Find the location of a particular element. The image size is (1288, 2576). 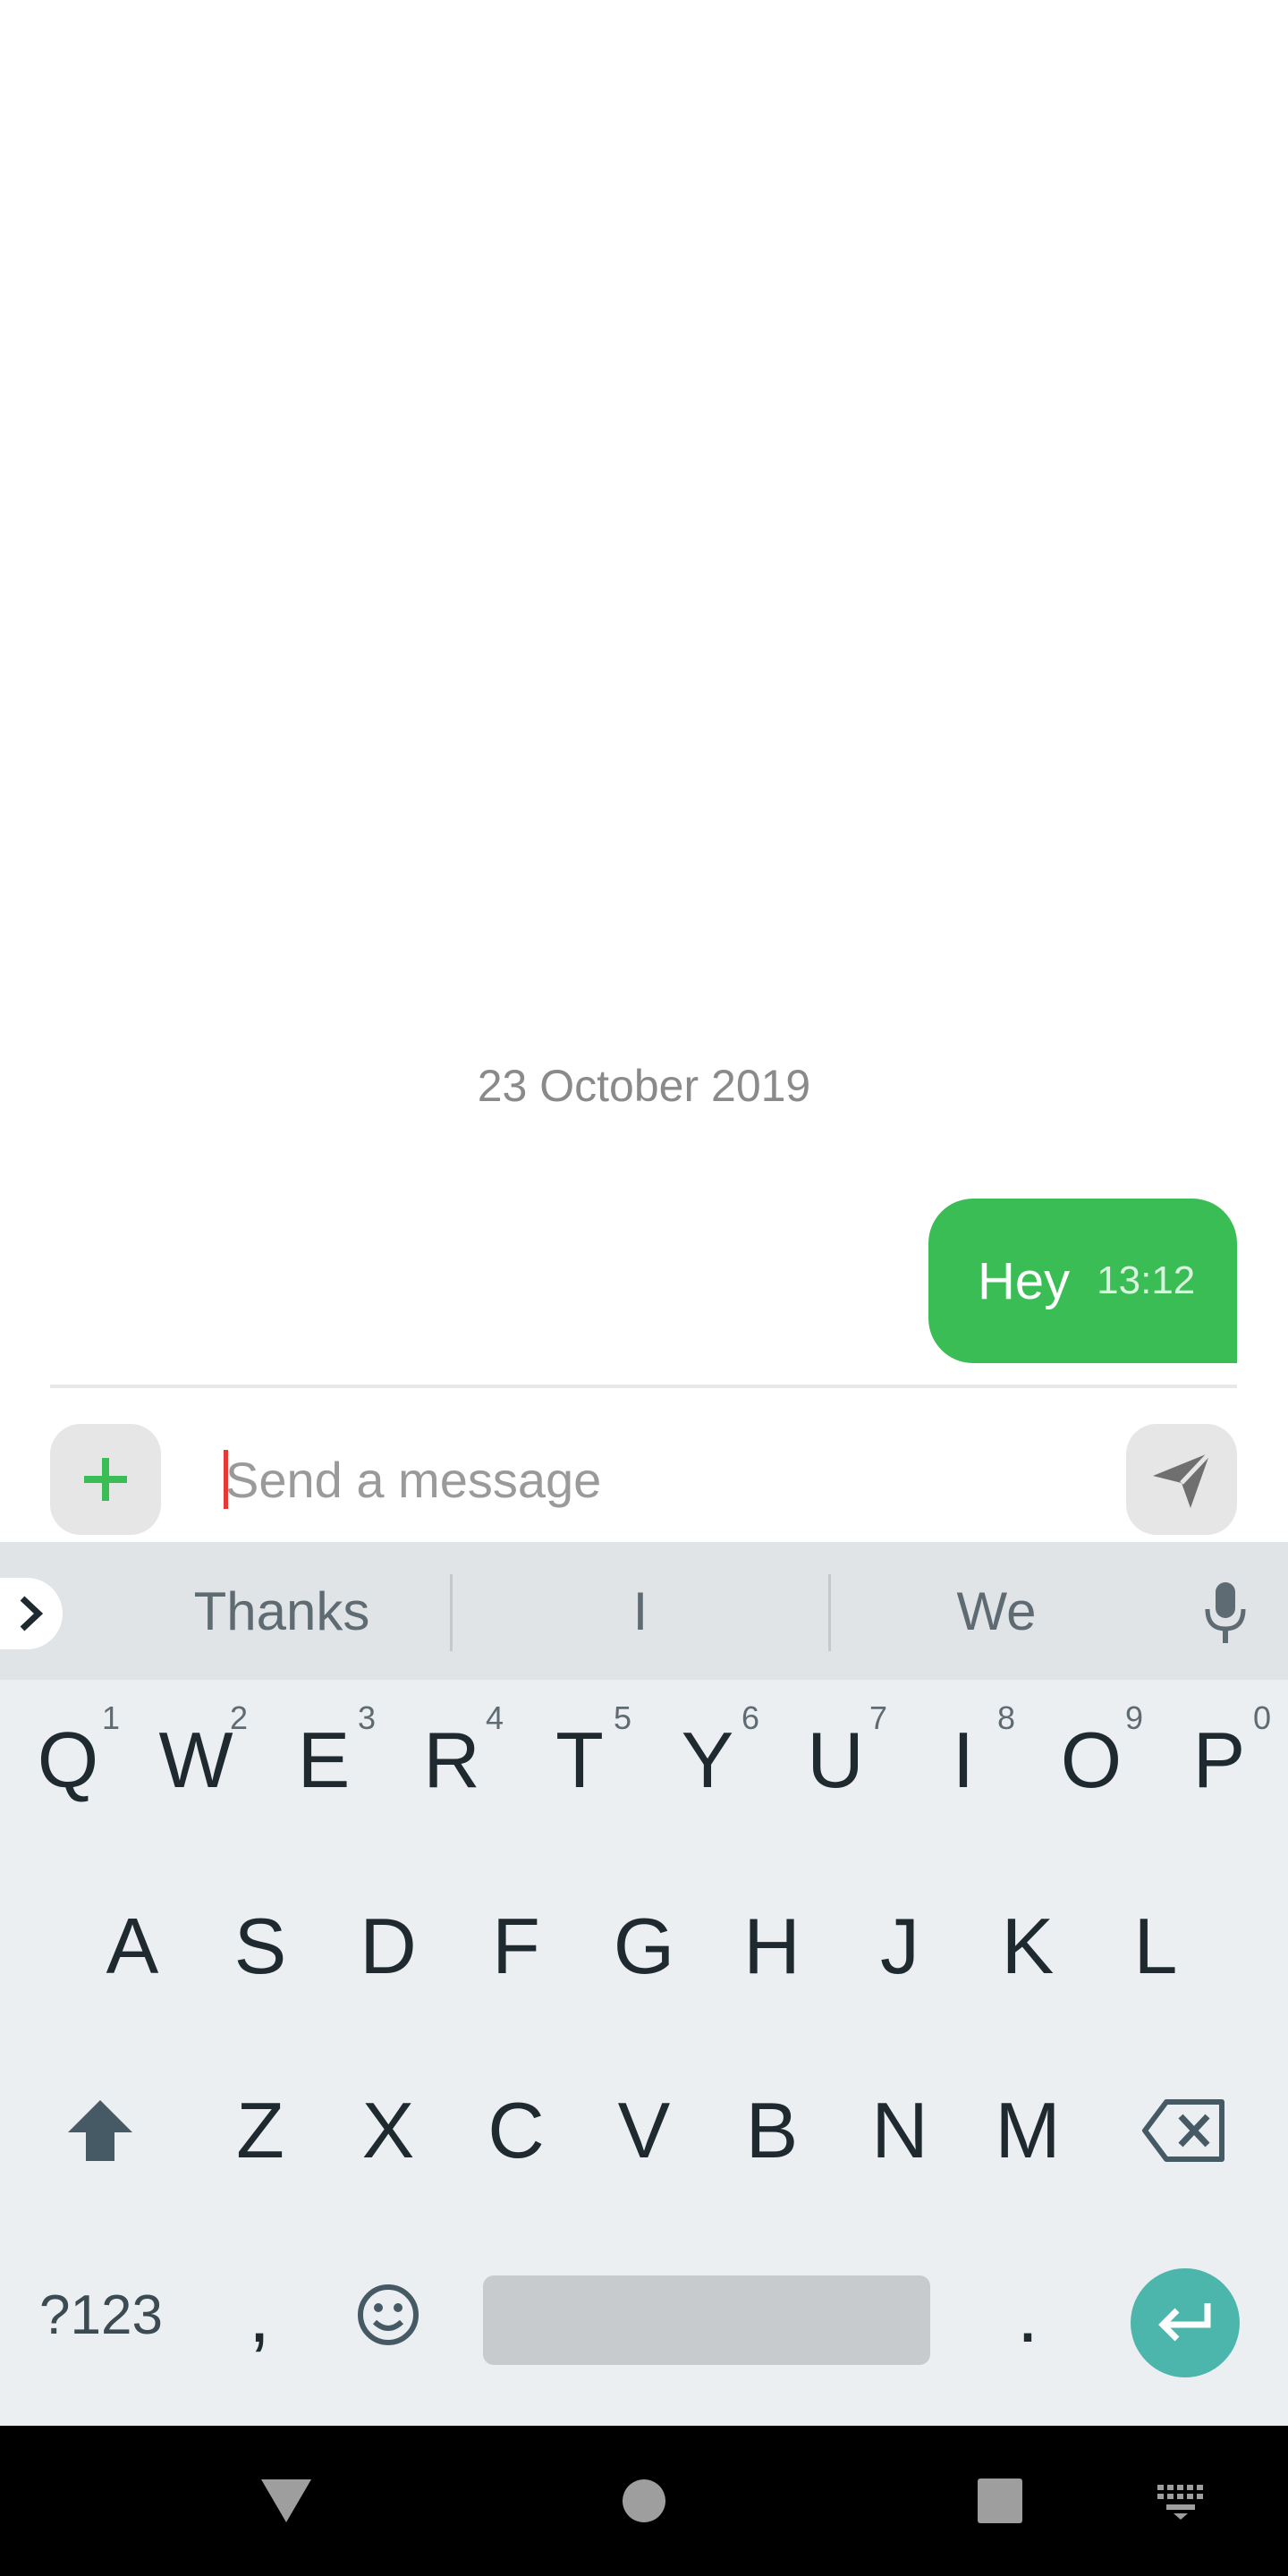

key-hint: 6 is located at coordinates (750, 1717).